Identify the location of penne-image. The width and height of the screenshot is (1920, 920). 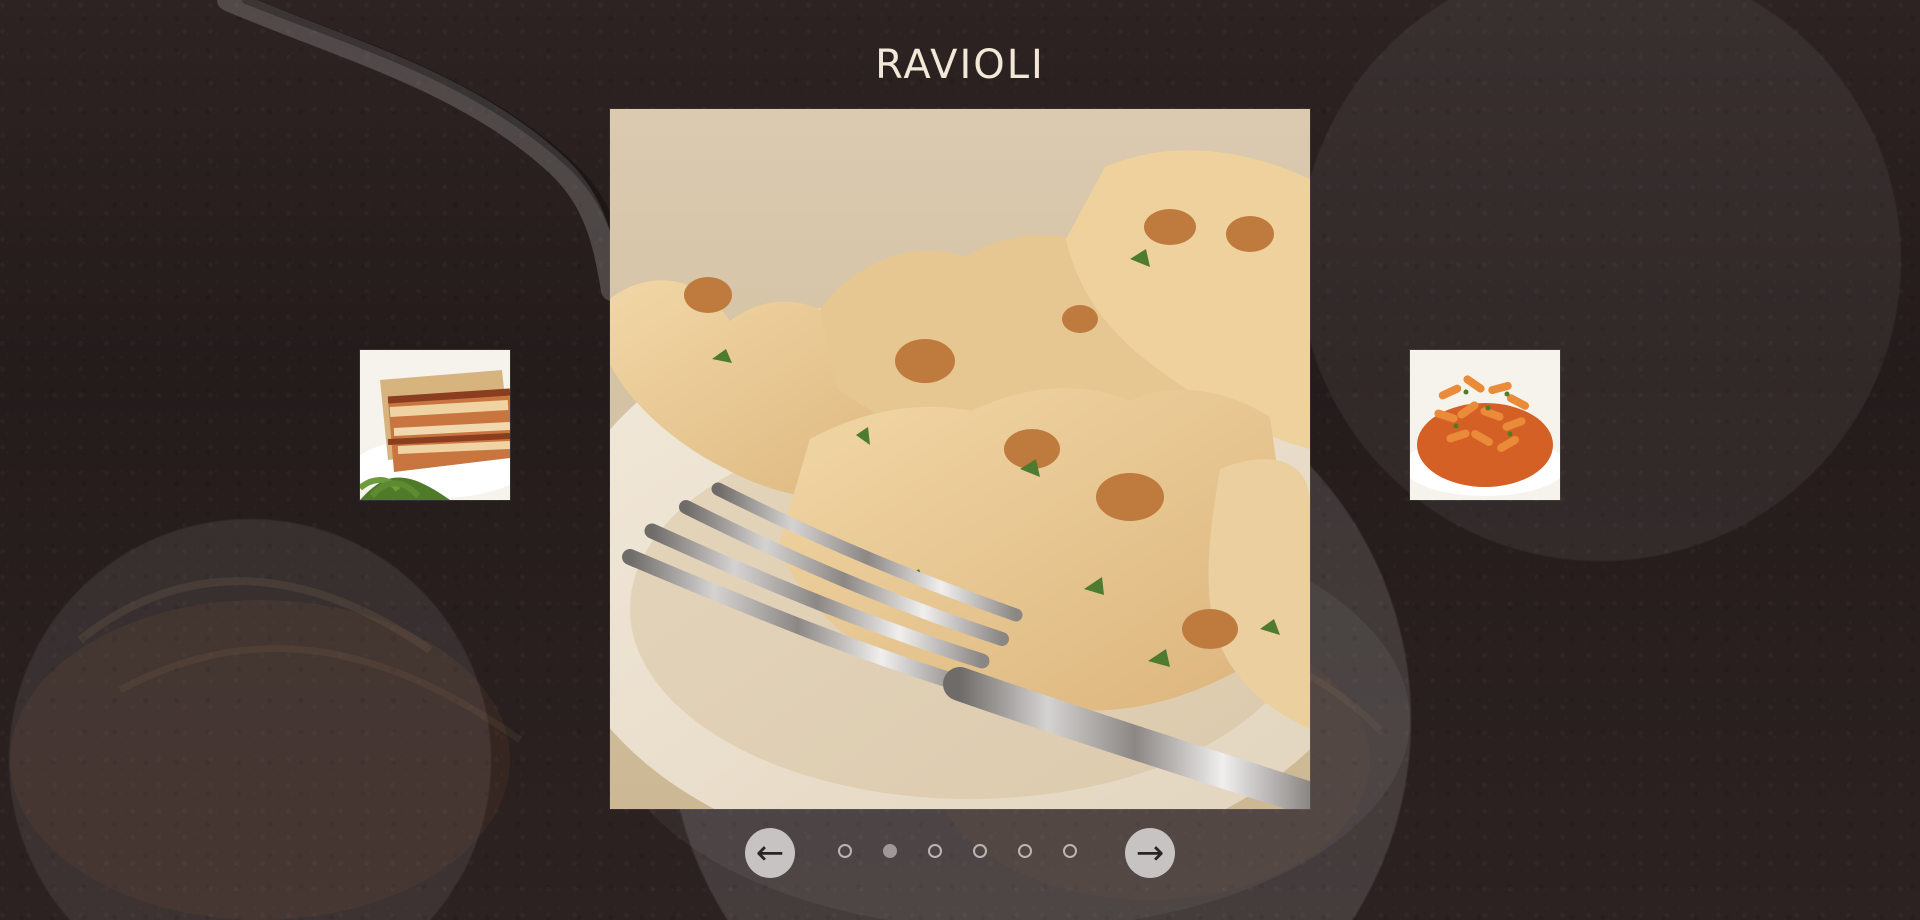
(1485, 425).